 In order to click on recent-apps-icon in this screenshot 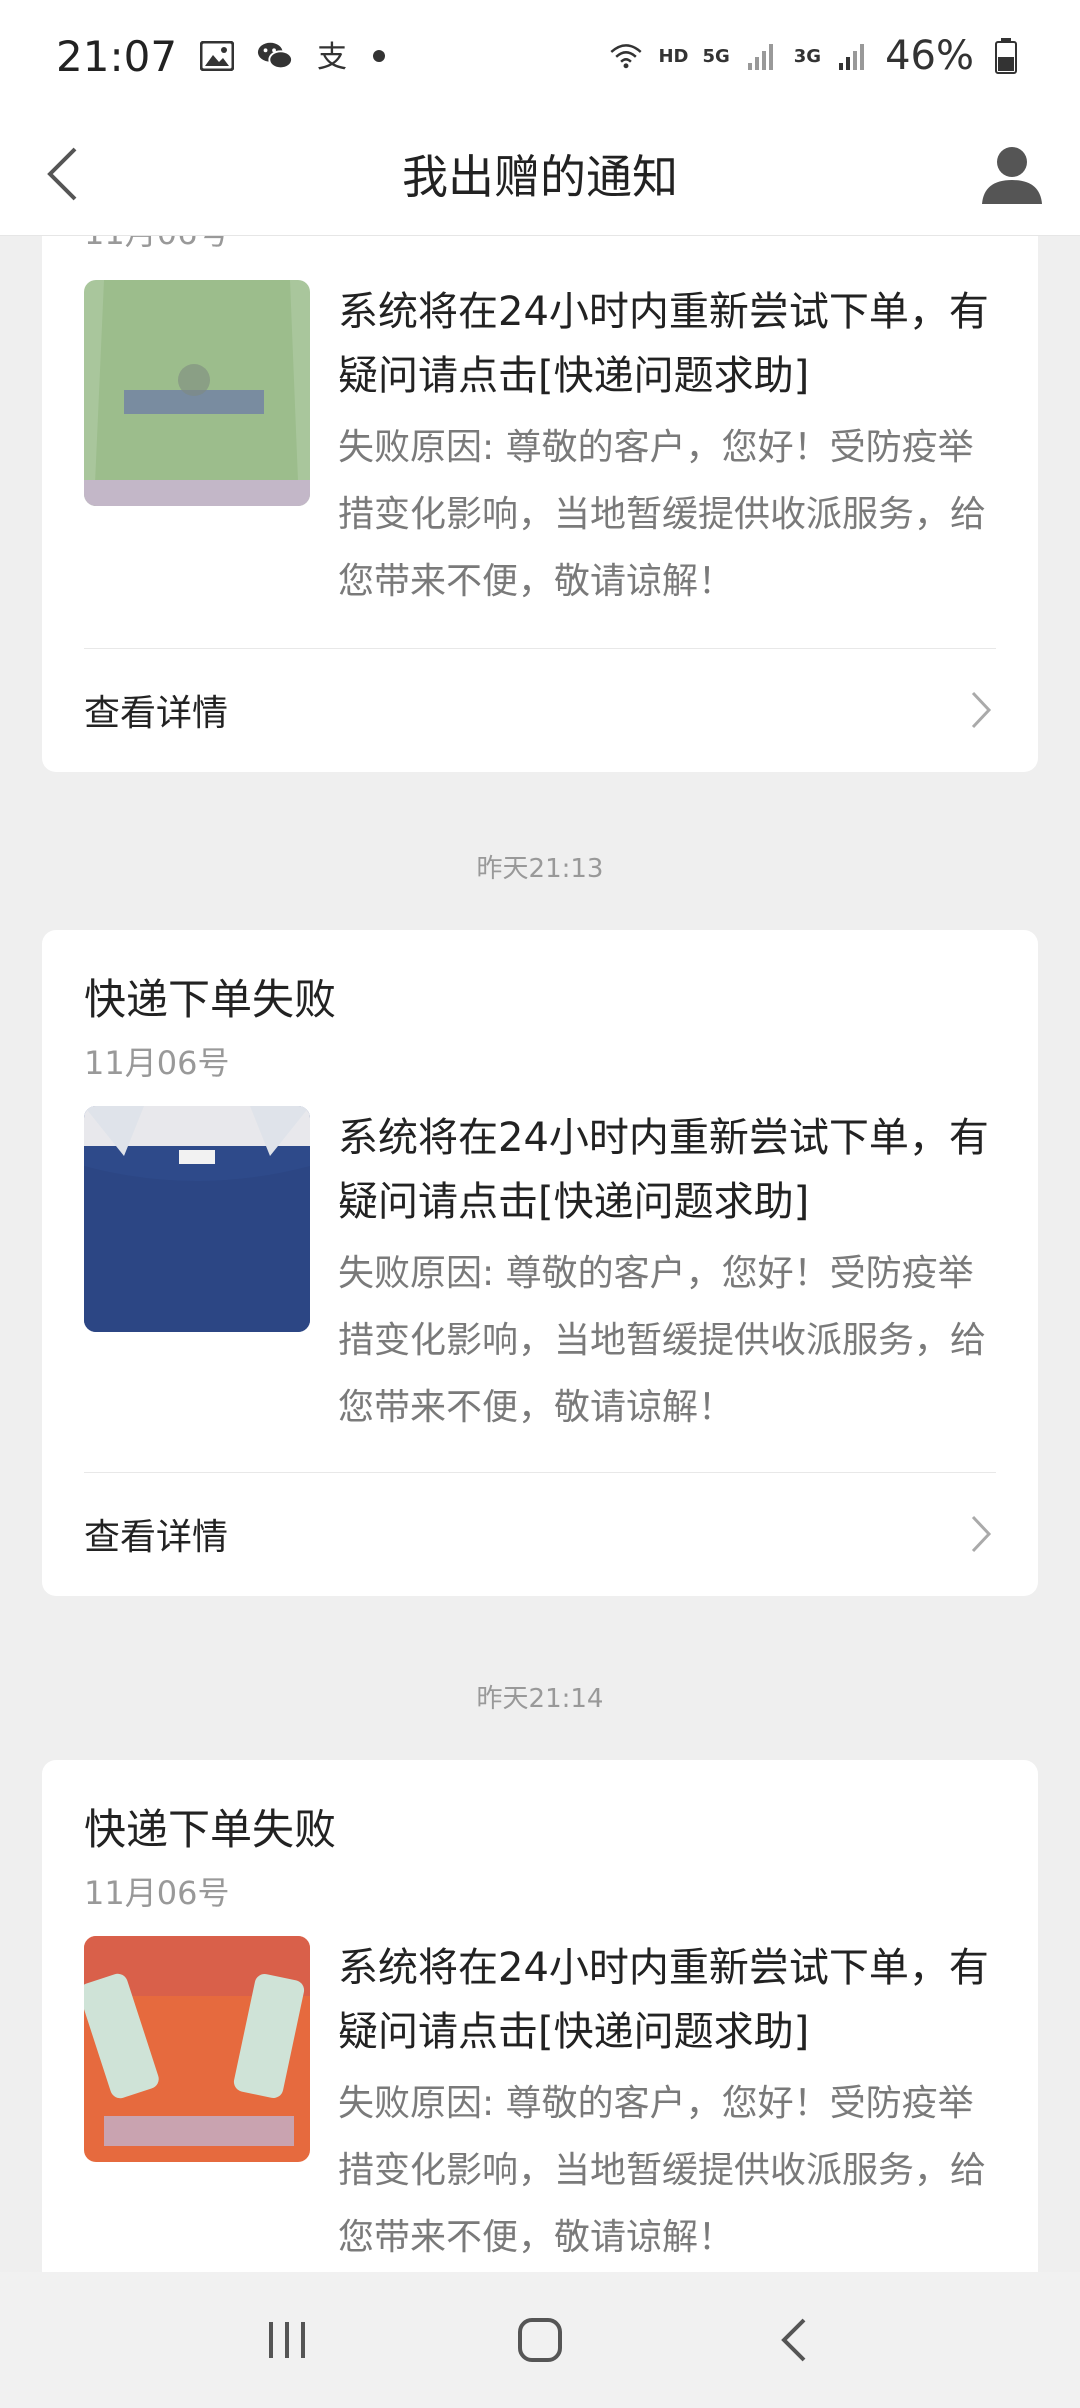, I will do `click(286, 2340)`.